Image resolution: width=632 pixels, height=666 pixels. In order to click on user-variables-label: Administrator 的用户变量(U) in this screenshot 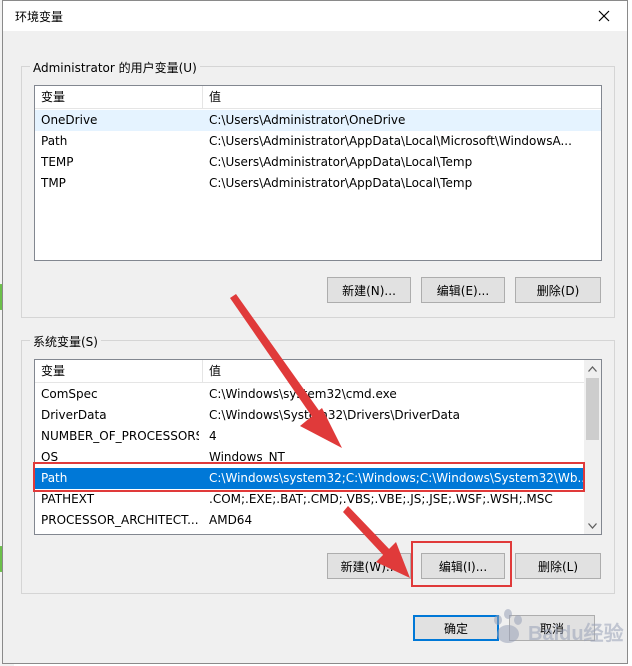, I will do `click(115, 67)`.